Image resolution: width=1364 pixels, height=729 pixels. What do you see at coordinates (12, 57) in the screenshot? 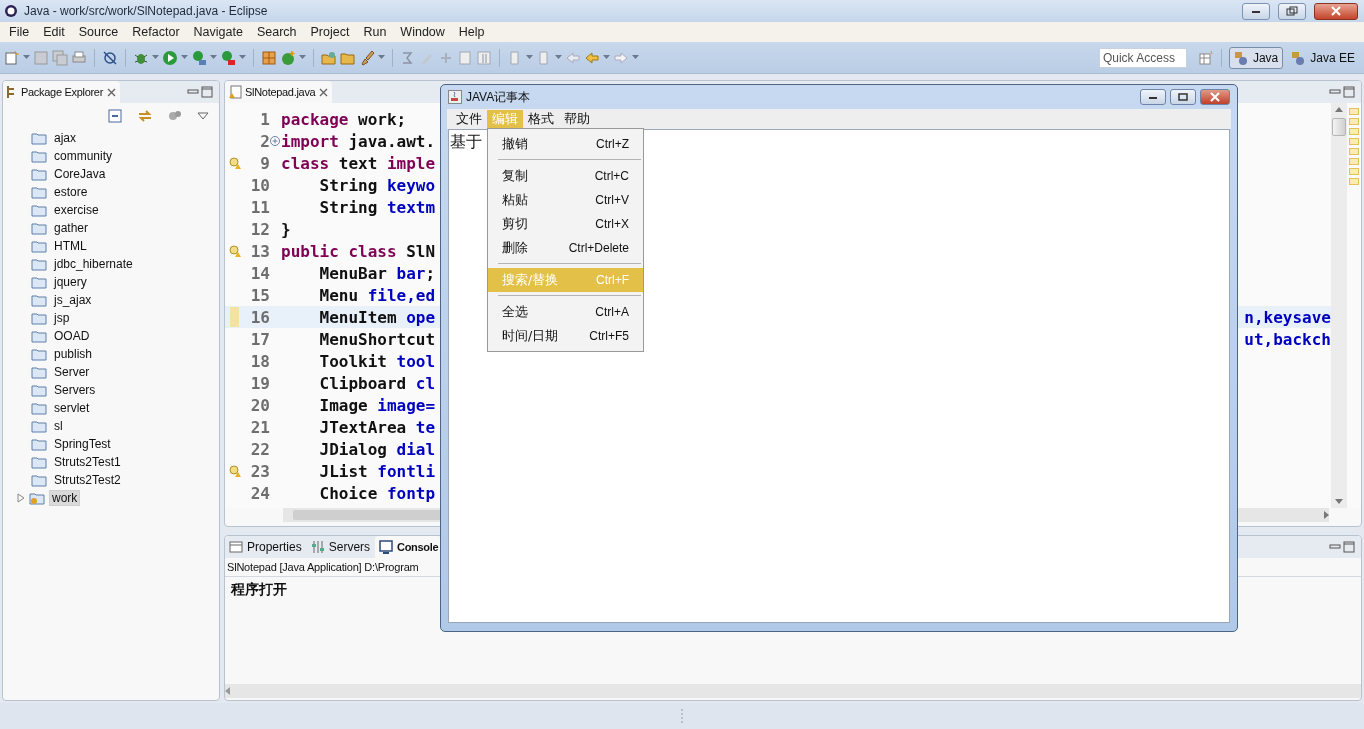
I see `new-file-icon` at bounding box center [12, 57].